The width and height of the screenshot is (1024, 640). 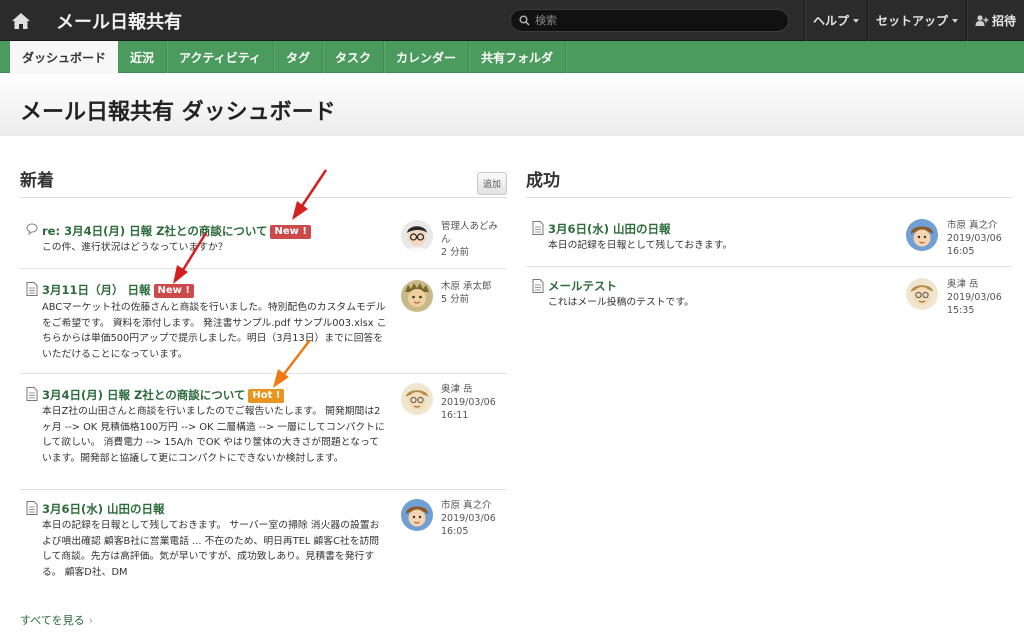 I want to click on see-all-link: すべてを見る ›, so click(x=56, y=620).